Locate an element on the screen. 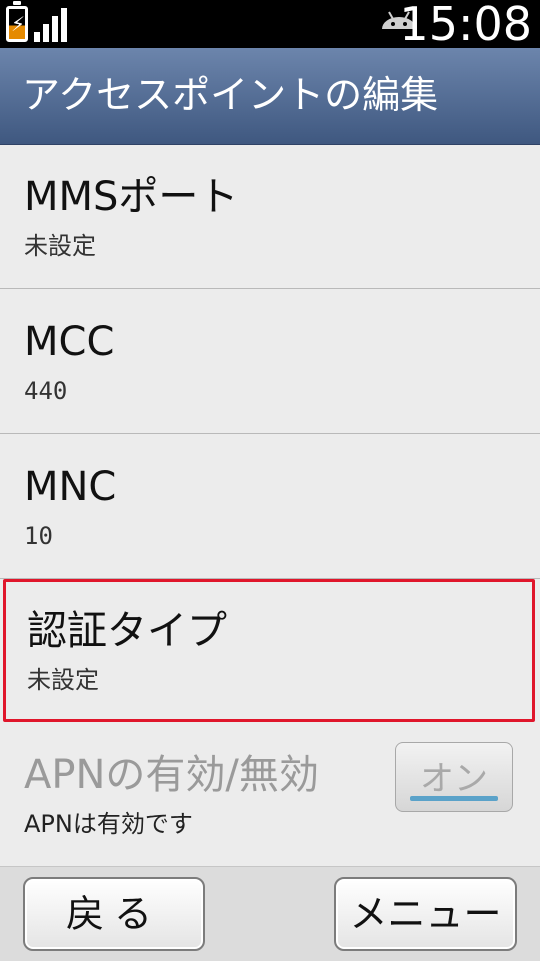 The height and width of the screenshot is (961, 540). toggle-indicator is located at coordinates (454, 798).